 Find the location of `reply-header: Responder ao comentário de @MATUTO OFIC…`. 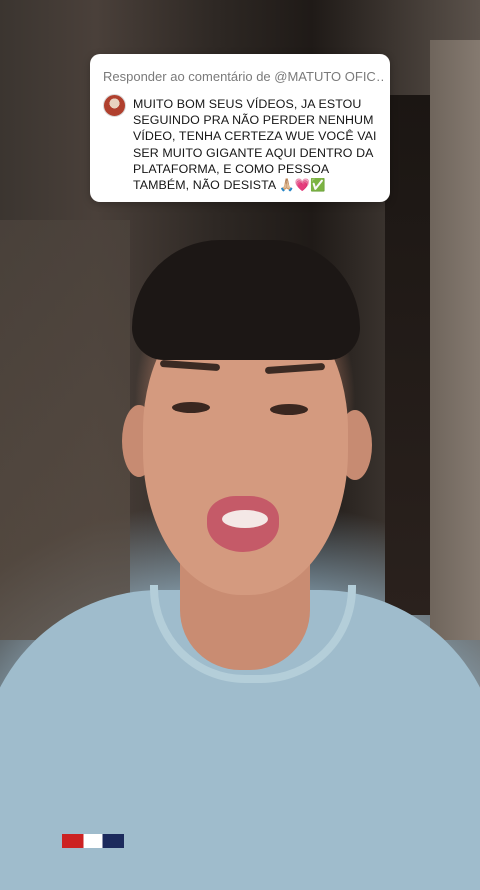

reply-header: Responder ao comentário de @MATUTO OFIC… is located at coordinates (244, 76).